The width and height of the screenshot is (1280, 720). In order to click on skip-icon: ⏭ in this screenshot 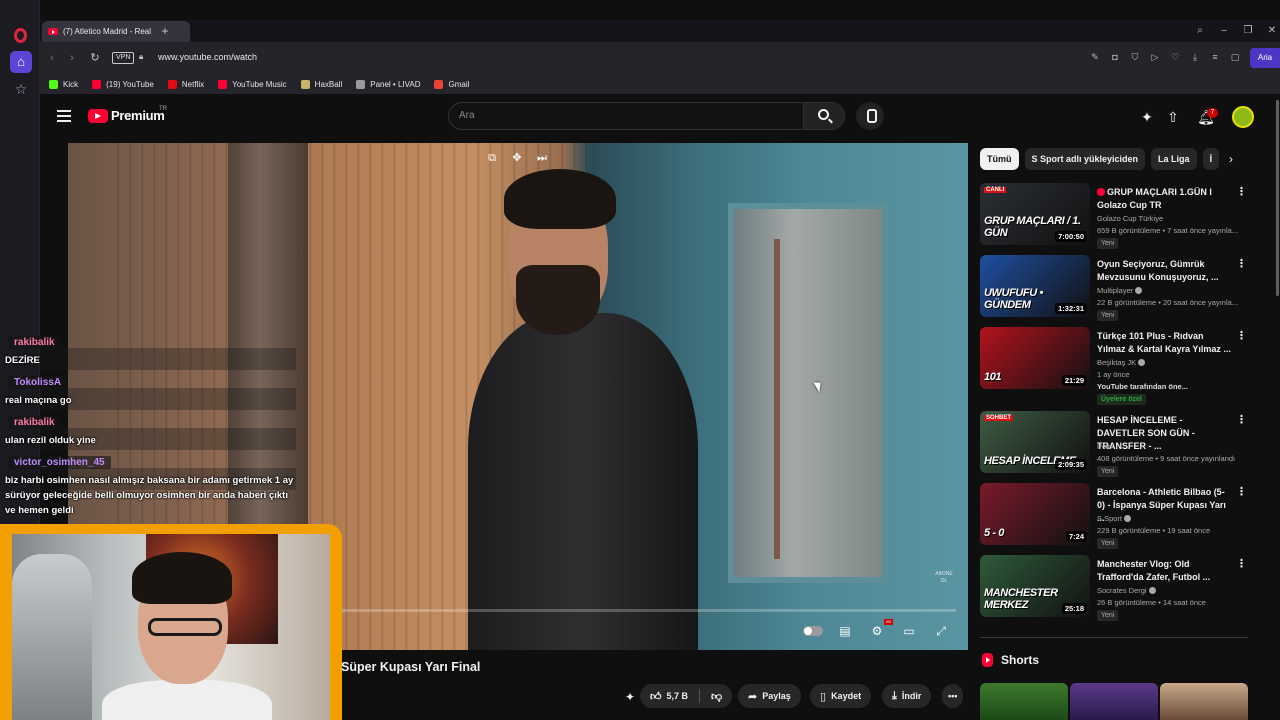, I will do `click(542, 158)`.